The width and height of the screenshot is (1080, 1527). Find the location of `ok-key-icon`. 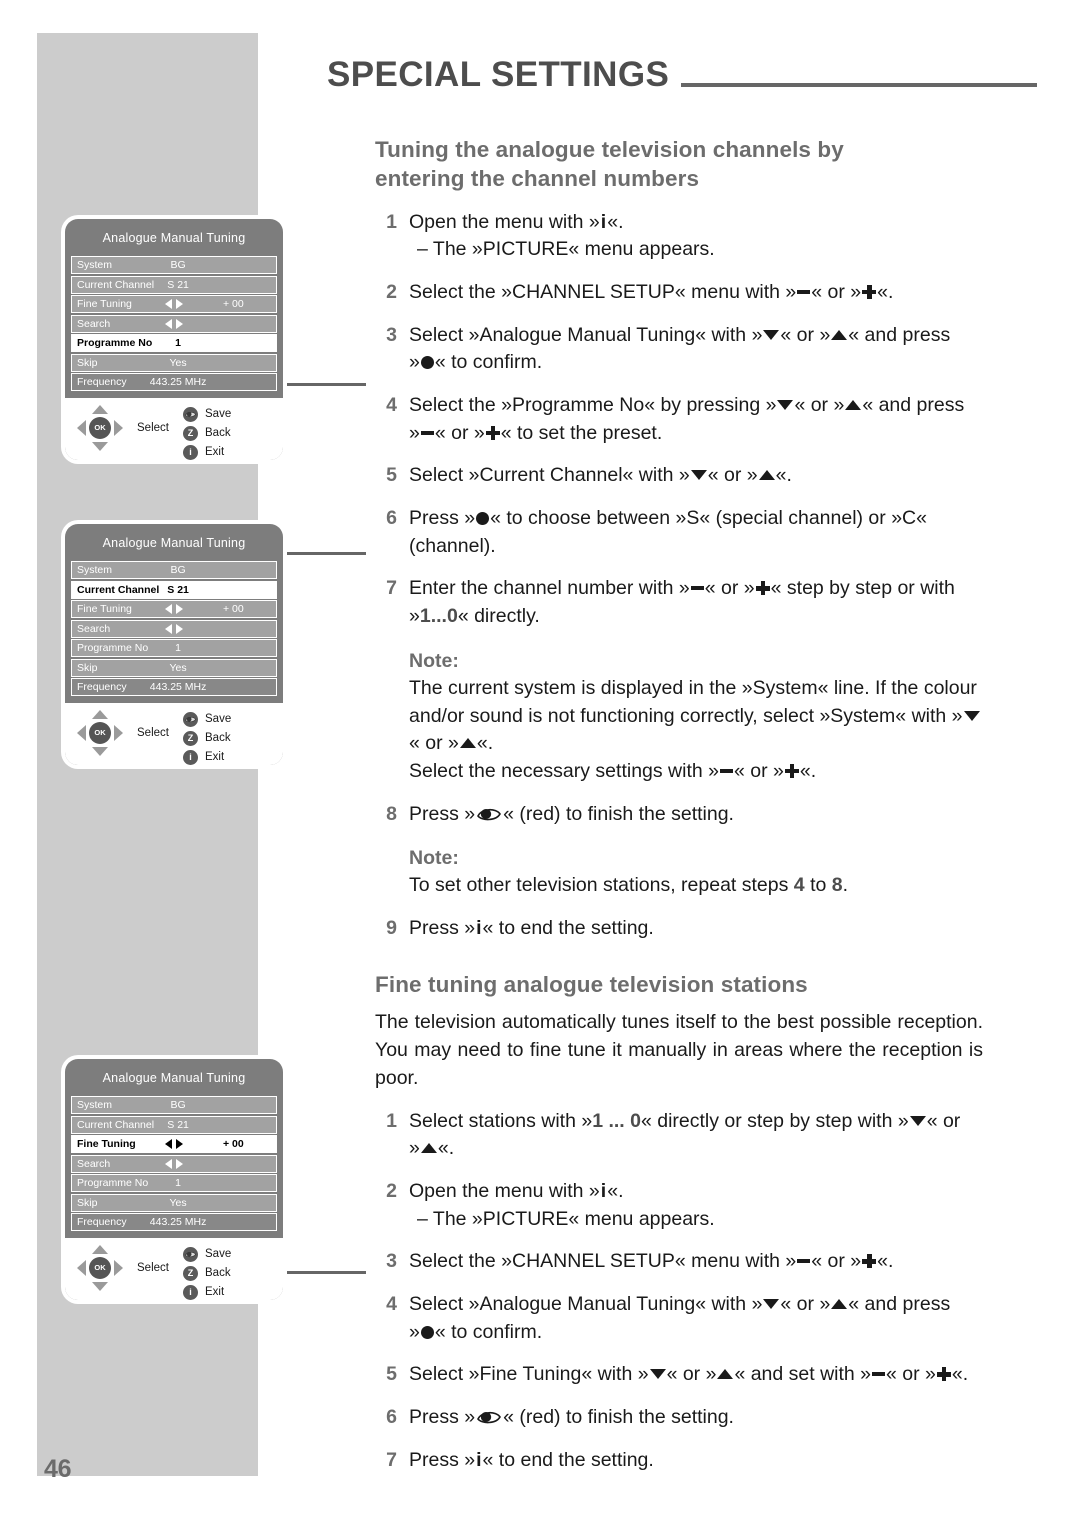

ok-key-icon is located at coordinates (427, 363).